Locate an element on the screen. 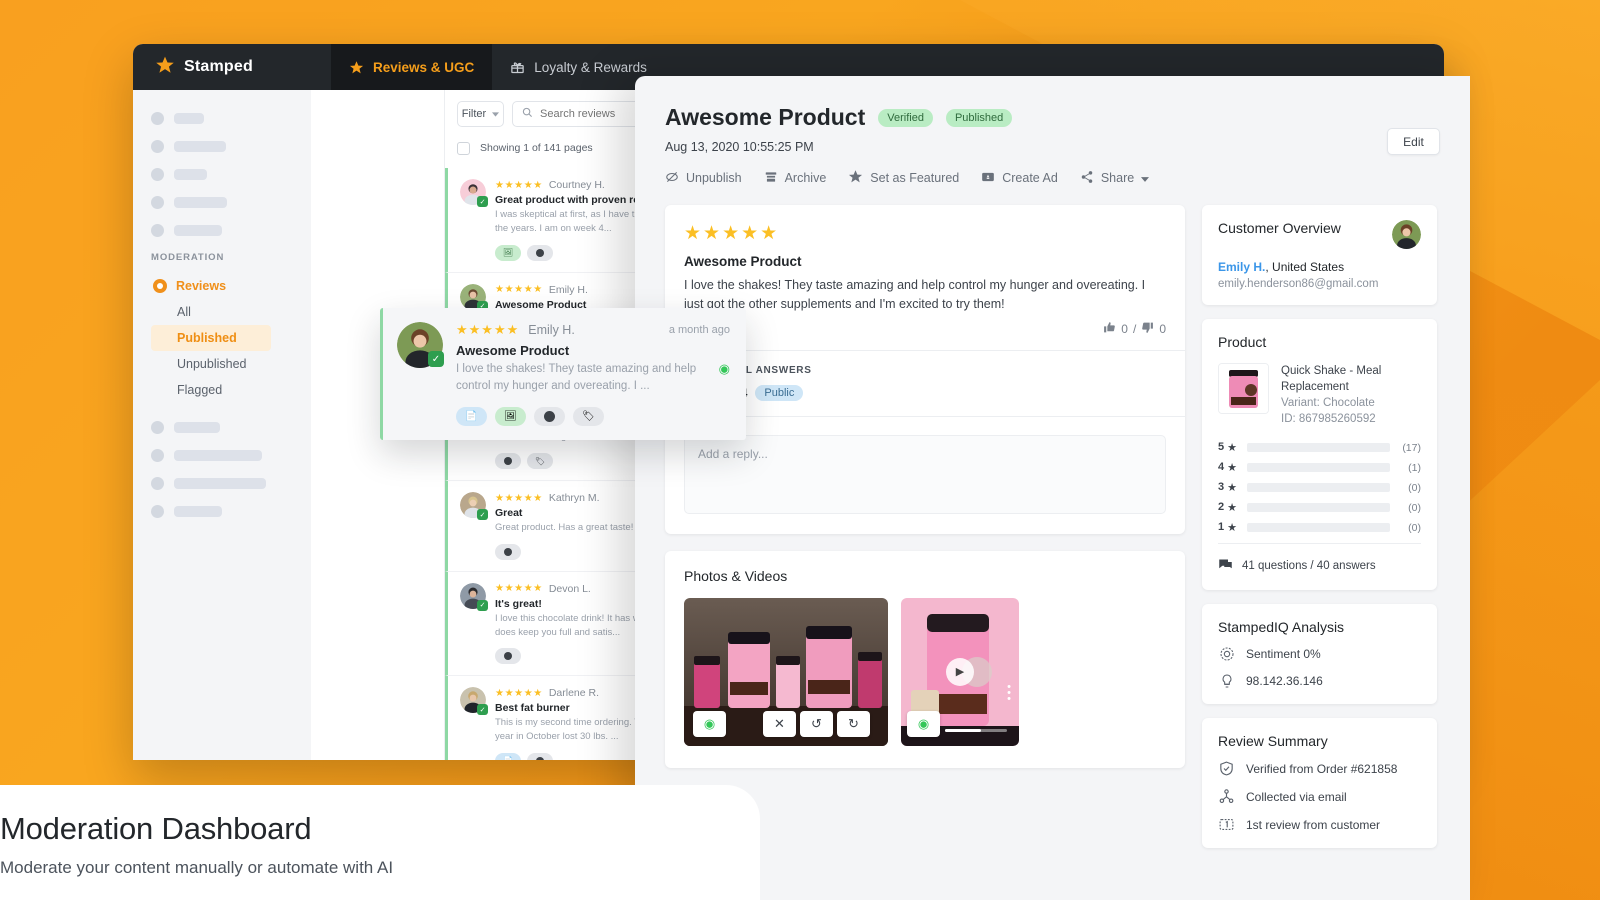 The width and height of the screenshot is (1600, 900). photos-videos-card: Photos & Videos ◉ ✕ ↺ ↻ ▶ • • • ◉ is located at coordinates (925, 659).